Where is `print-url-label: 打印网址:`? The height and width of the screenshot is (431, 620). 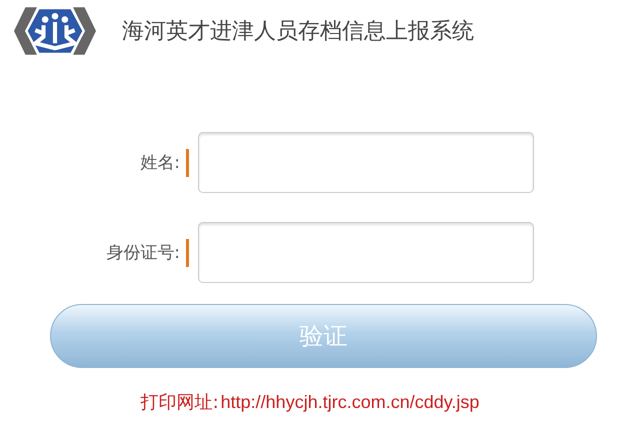
print-url-label: 打印网址: is located at coordinates (179, 402).